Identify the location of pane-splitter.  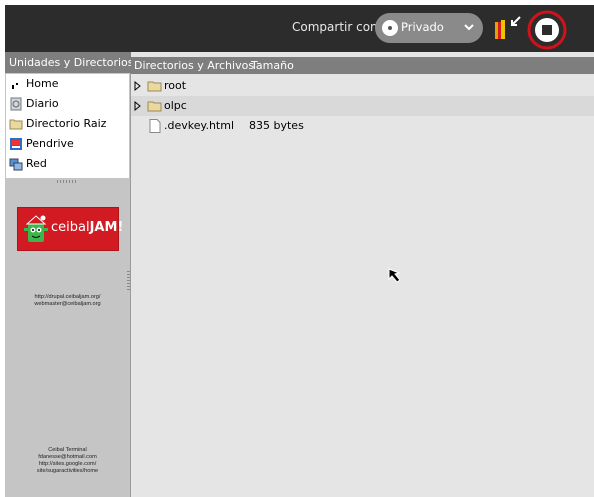
(128, 280).